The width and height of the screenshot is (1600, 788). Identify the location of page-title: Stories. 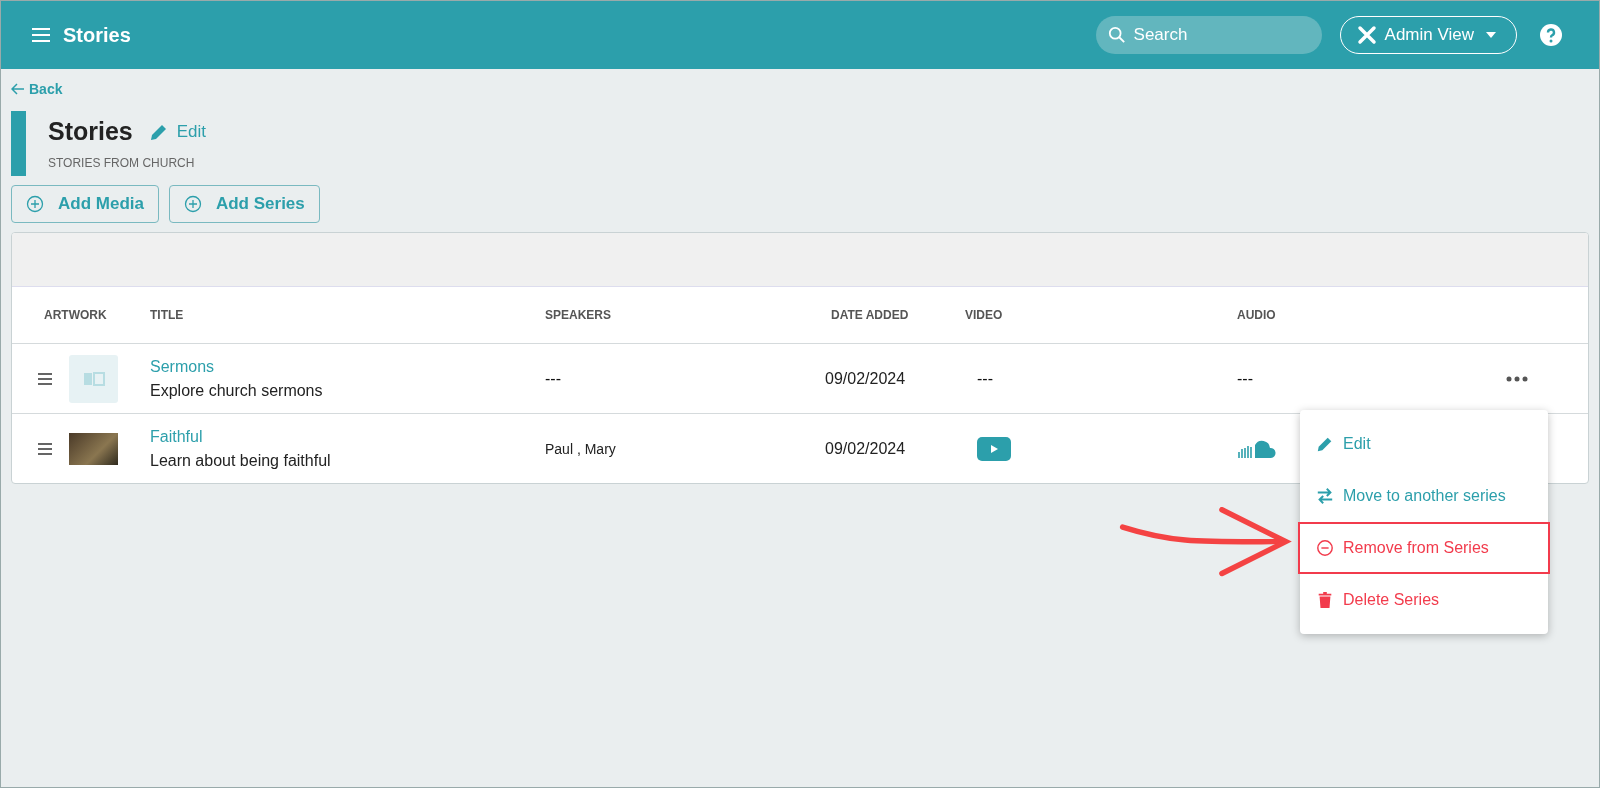
(90, 131).